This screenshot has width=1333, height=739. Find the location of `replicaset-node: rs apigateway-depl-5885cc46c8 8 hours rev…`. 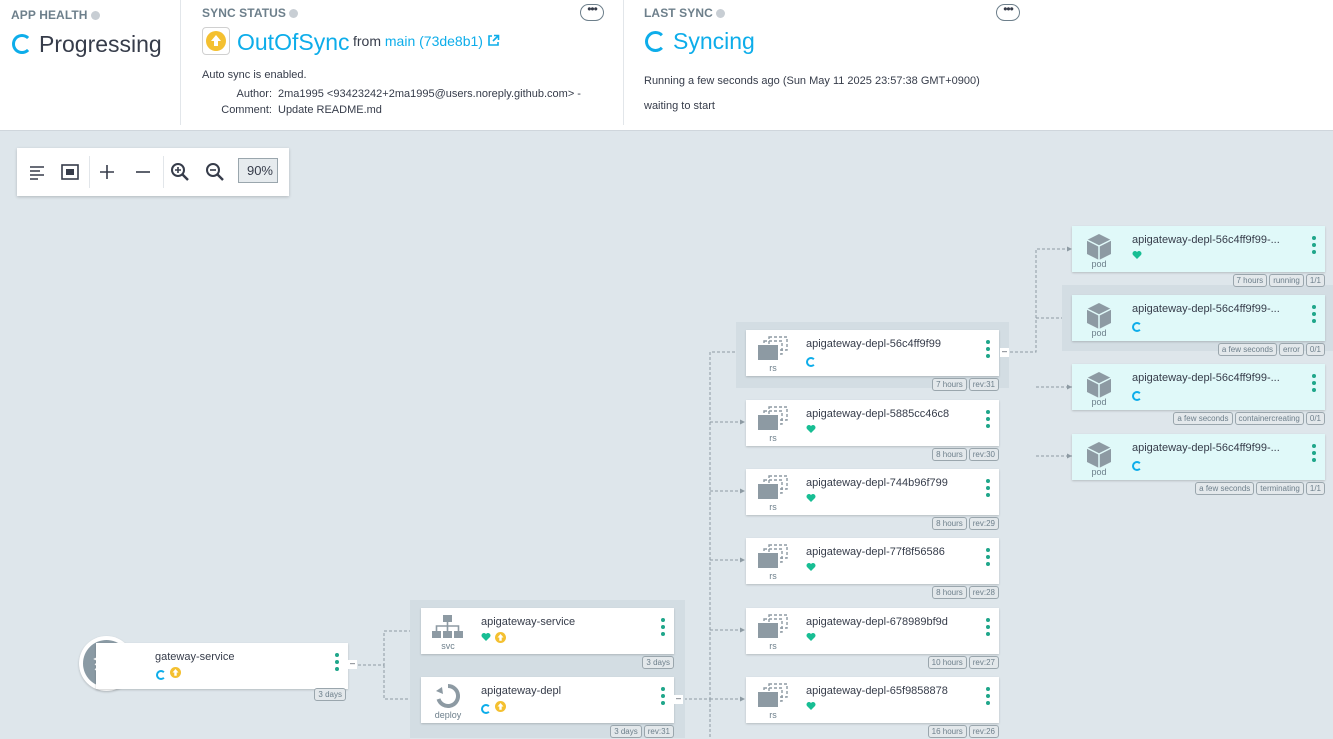

replicaset-node: rs apigateway-depl-5885cc46c8 8 hours rev… is located at coordinates (872, 430).